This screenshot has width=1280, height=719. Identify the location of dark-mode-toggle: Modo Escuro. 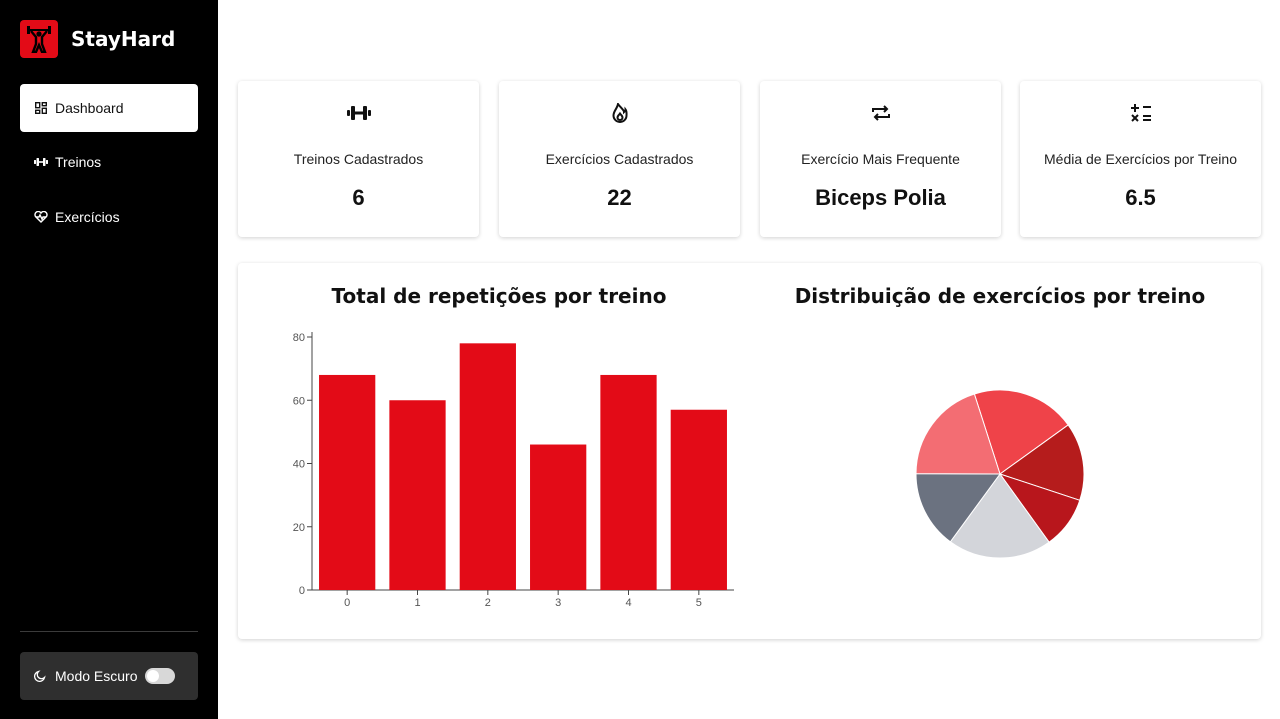
(109, 676).